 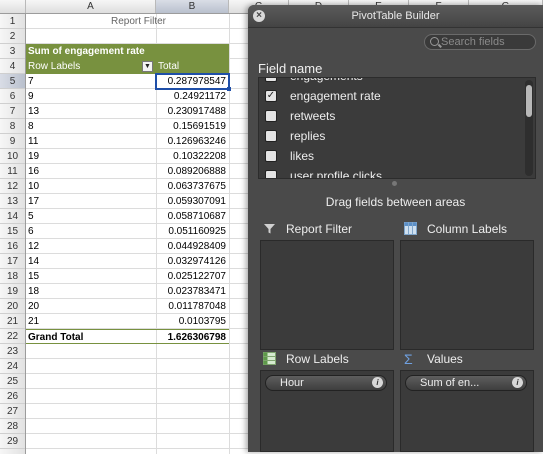 What do you see at coordinates (12, 276) in the screenshot?
I see `row-header: 18` at bounding box center [12, 276].